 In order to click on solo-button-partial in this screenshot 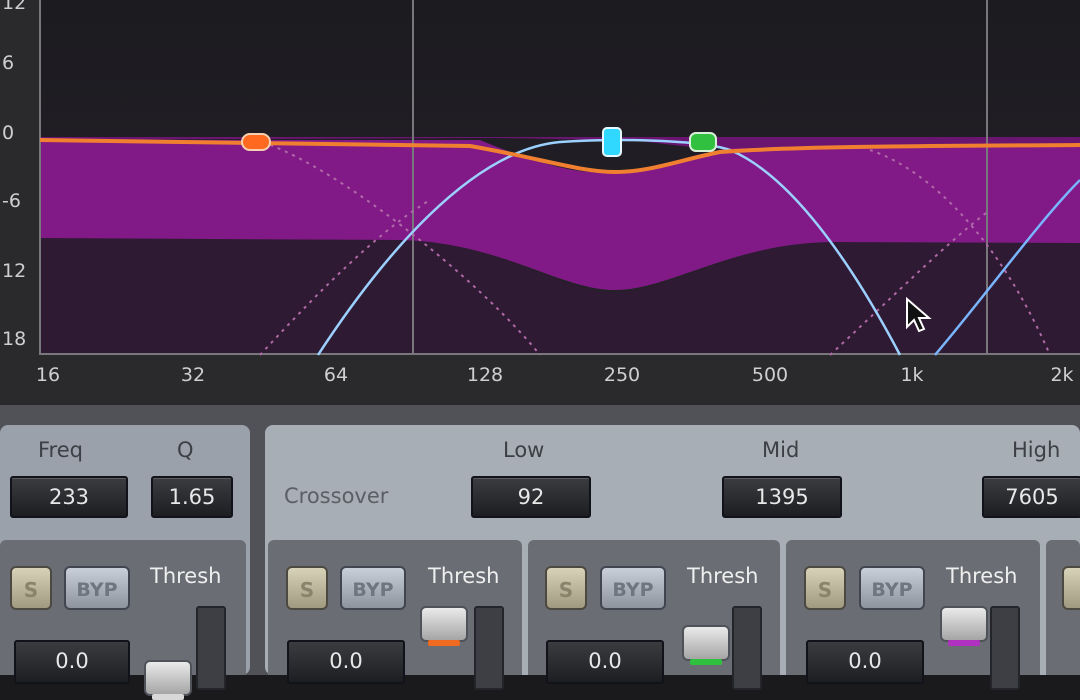, I will do `click(1071, 588)`.